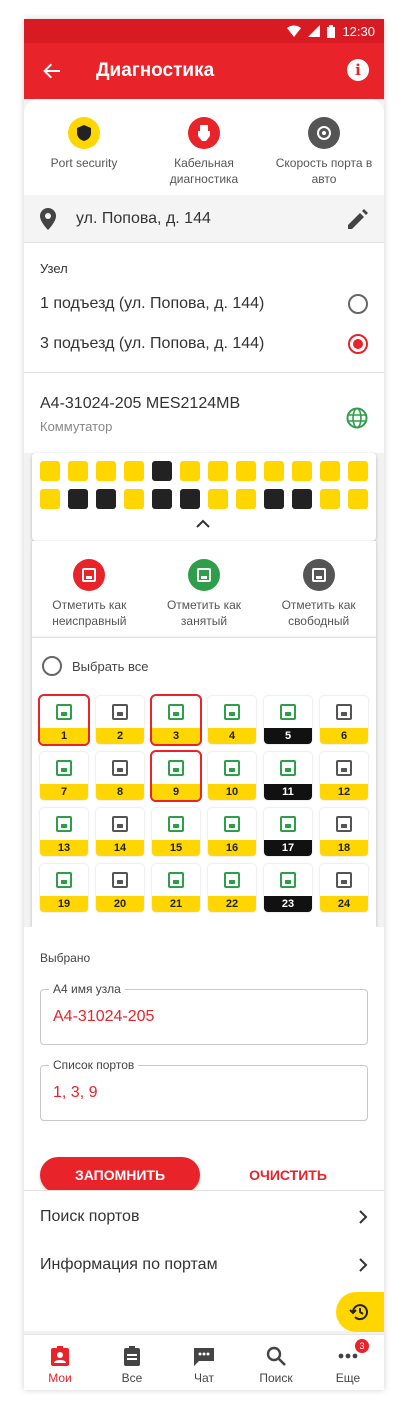 This screenshot has height=1418, width=408. I want to click on port-tile: 9, so click(176, 776).